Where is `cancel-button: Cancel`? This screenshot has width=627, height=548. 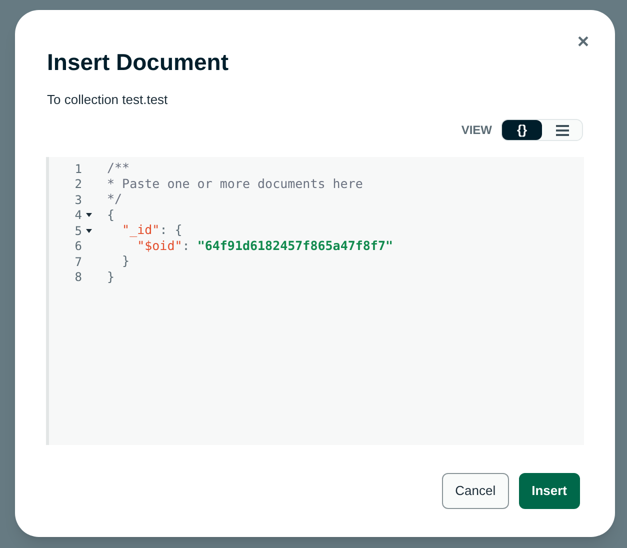
cancel-button: Cancel is located at coordinates (475, 491).